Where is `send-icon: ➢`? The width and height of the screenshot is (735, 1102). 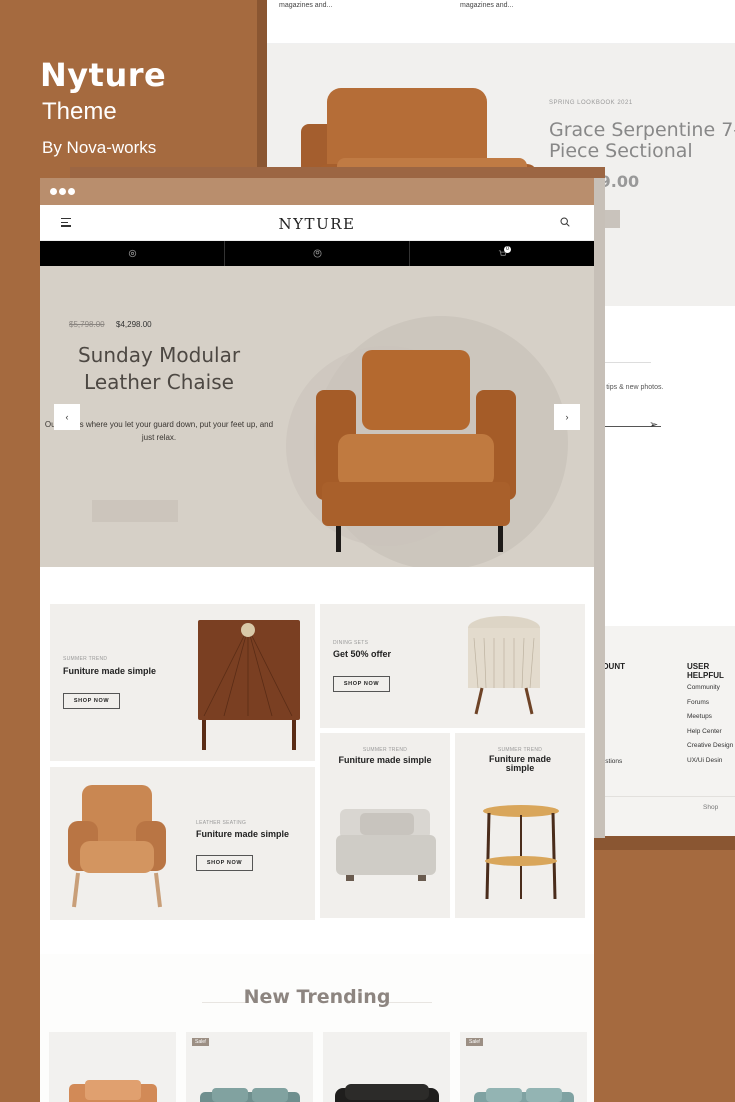 send-icon: ➢ is located at coordinates (654, 425).